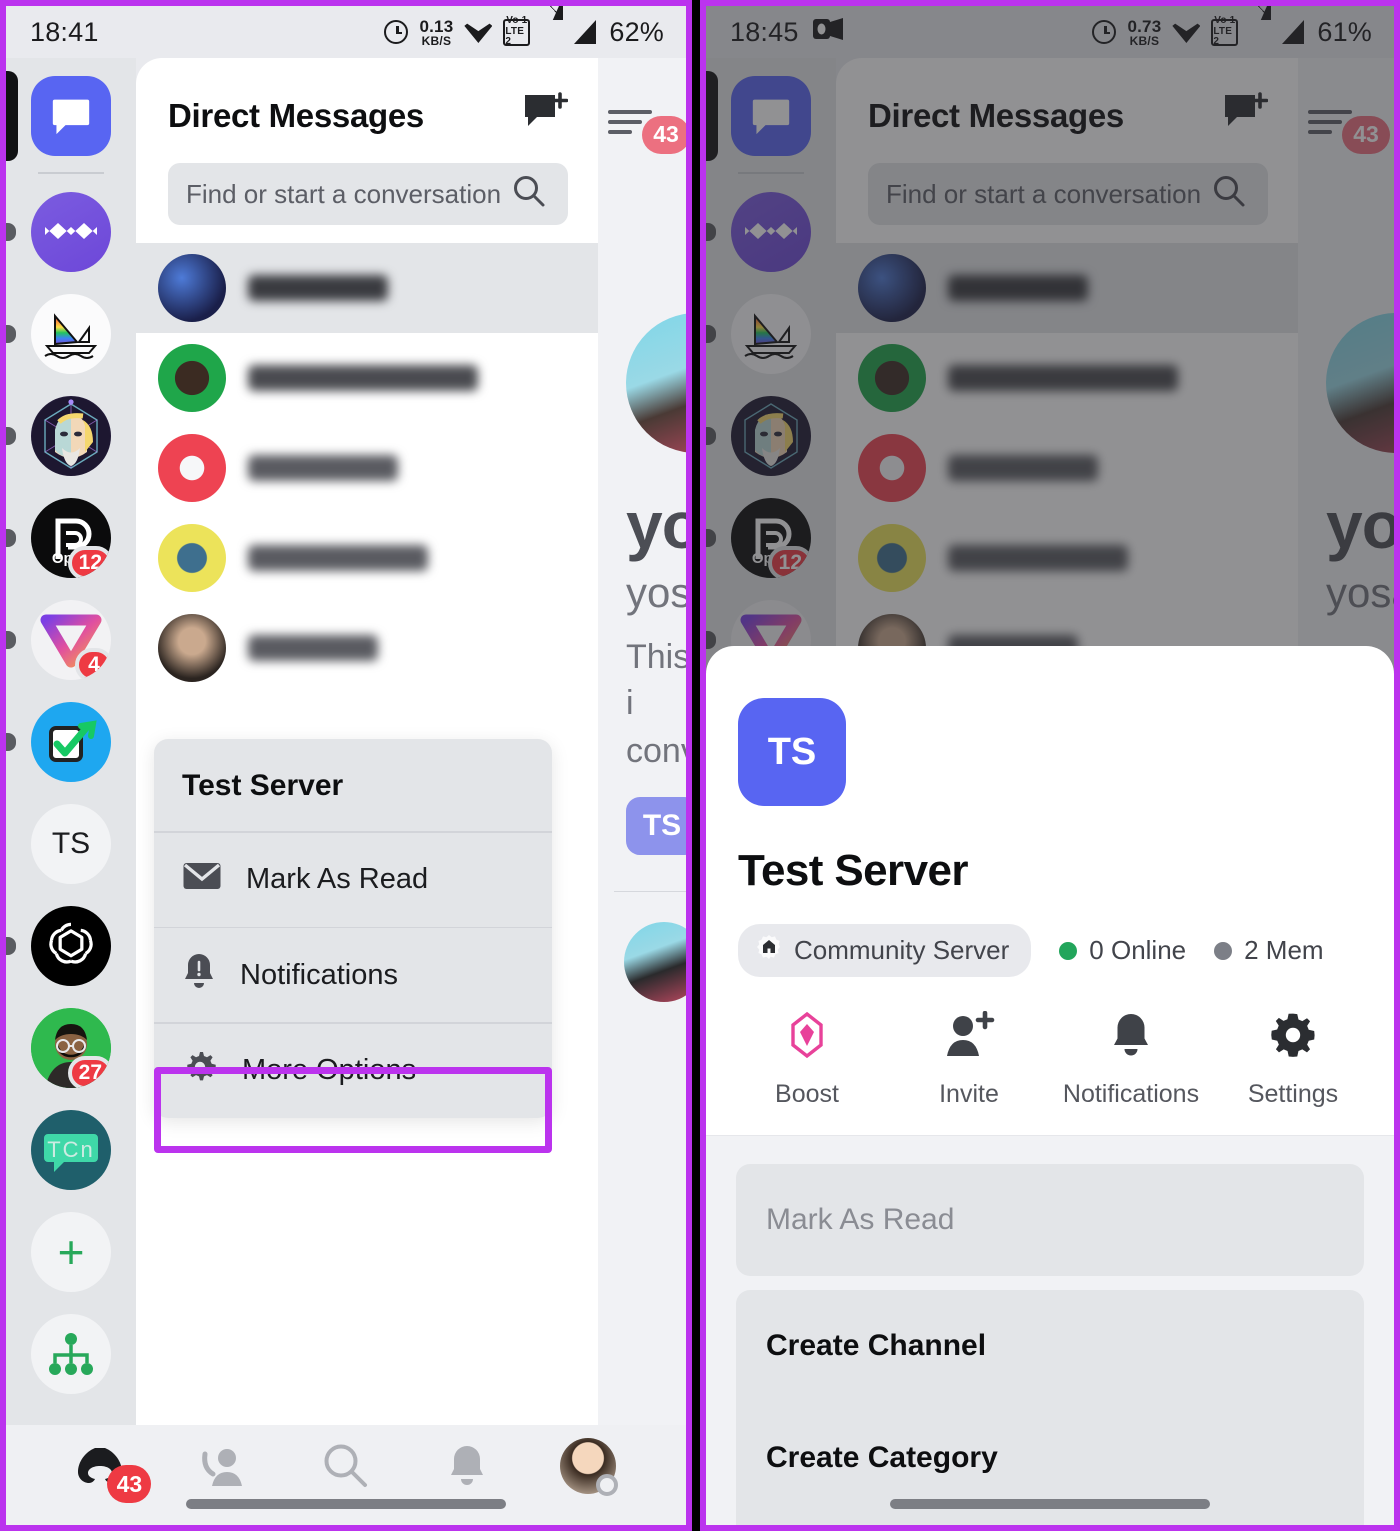  I want to click on message-avatar, so click(655, 961).